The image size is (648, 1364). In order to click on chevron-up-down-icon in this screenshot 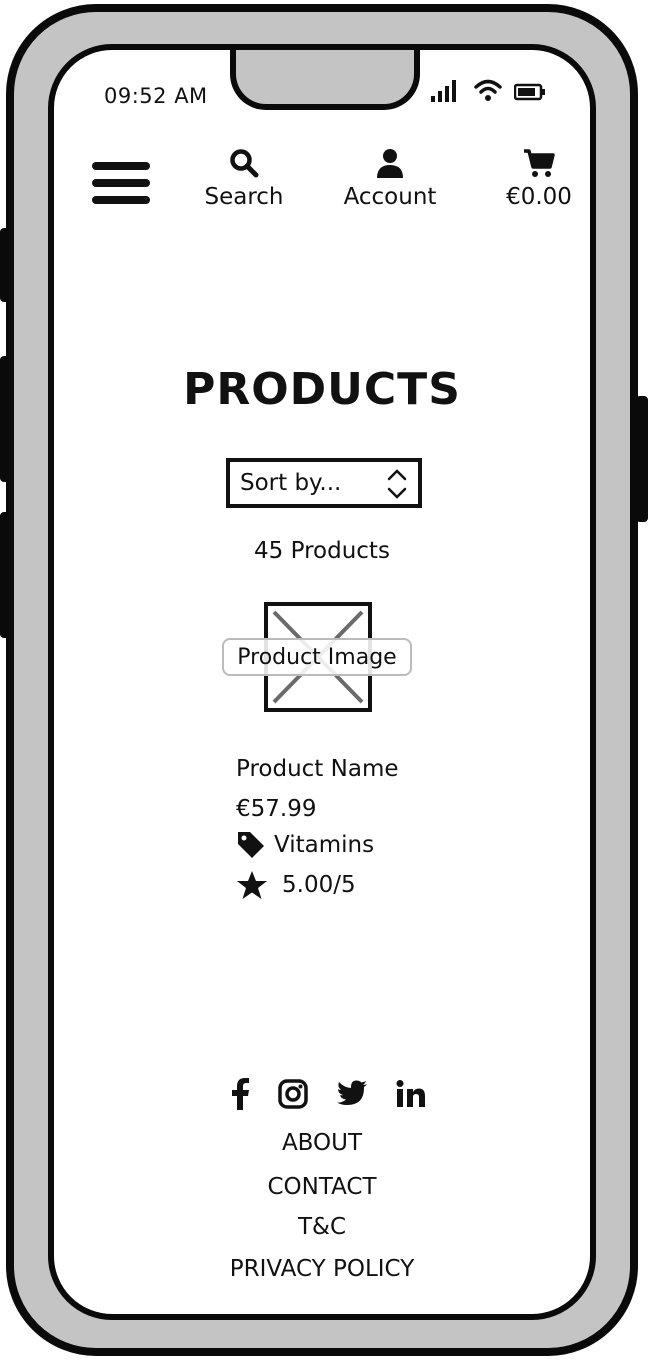, I will do `click(397, 484)`.